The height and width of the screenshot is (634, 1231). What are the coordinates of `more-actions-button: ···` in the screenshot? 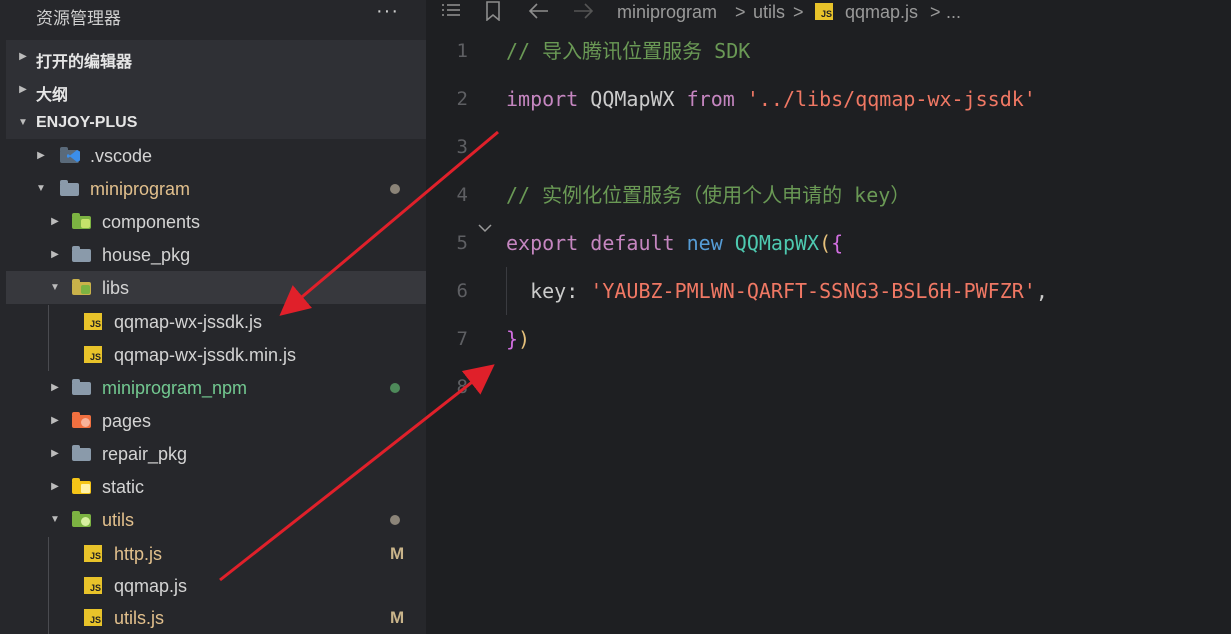 It's located at (387, 11).